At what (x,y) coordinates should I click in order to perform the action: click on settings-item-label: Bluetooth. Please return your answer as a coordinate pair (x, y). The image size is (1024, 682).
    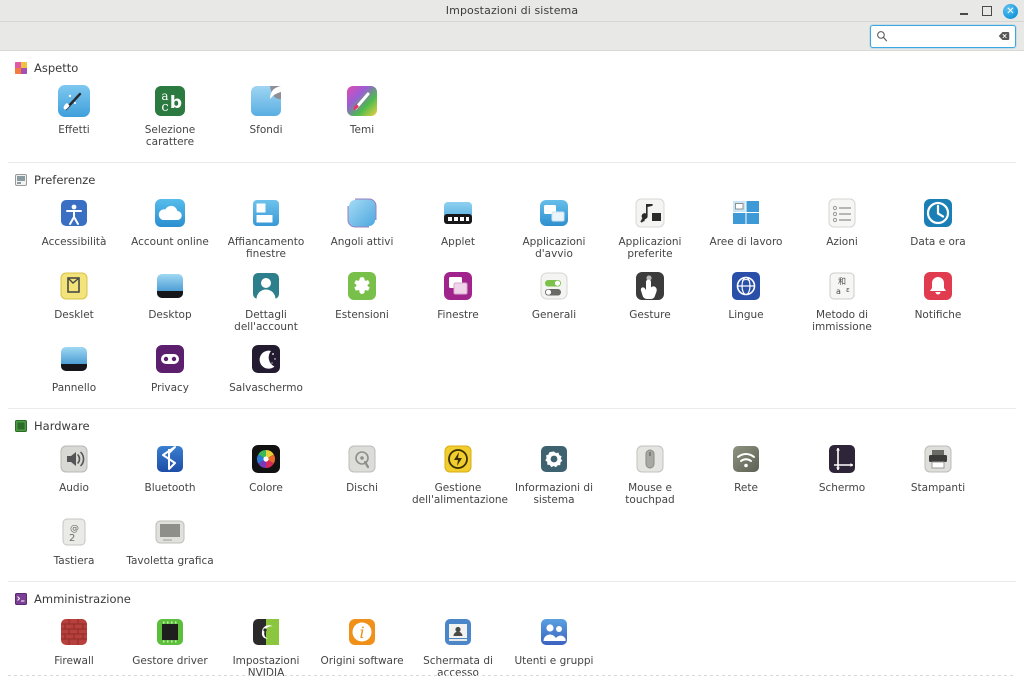
    Looking at the image, I should click on (170, 488).